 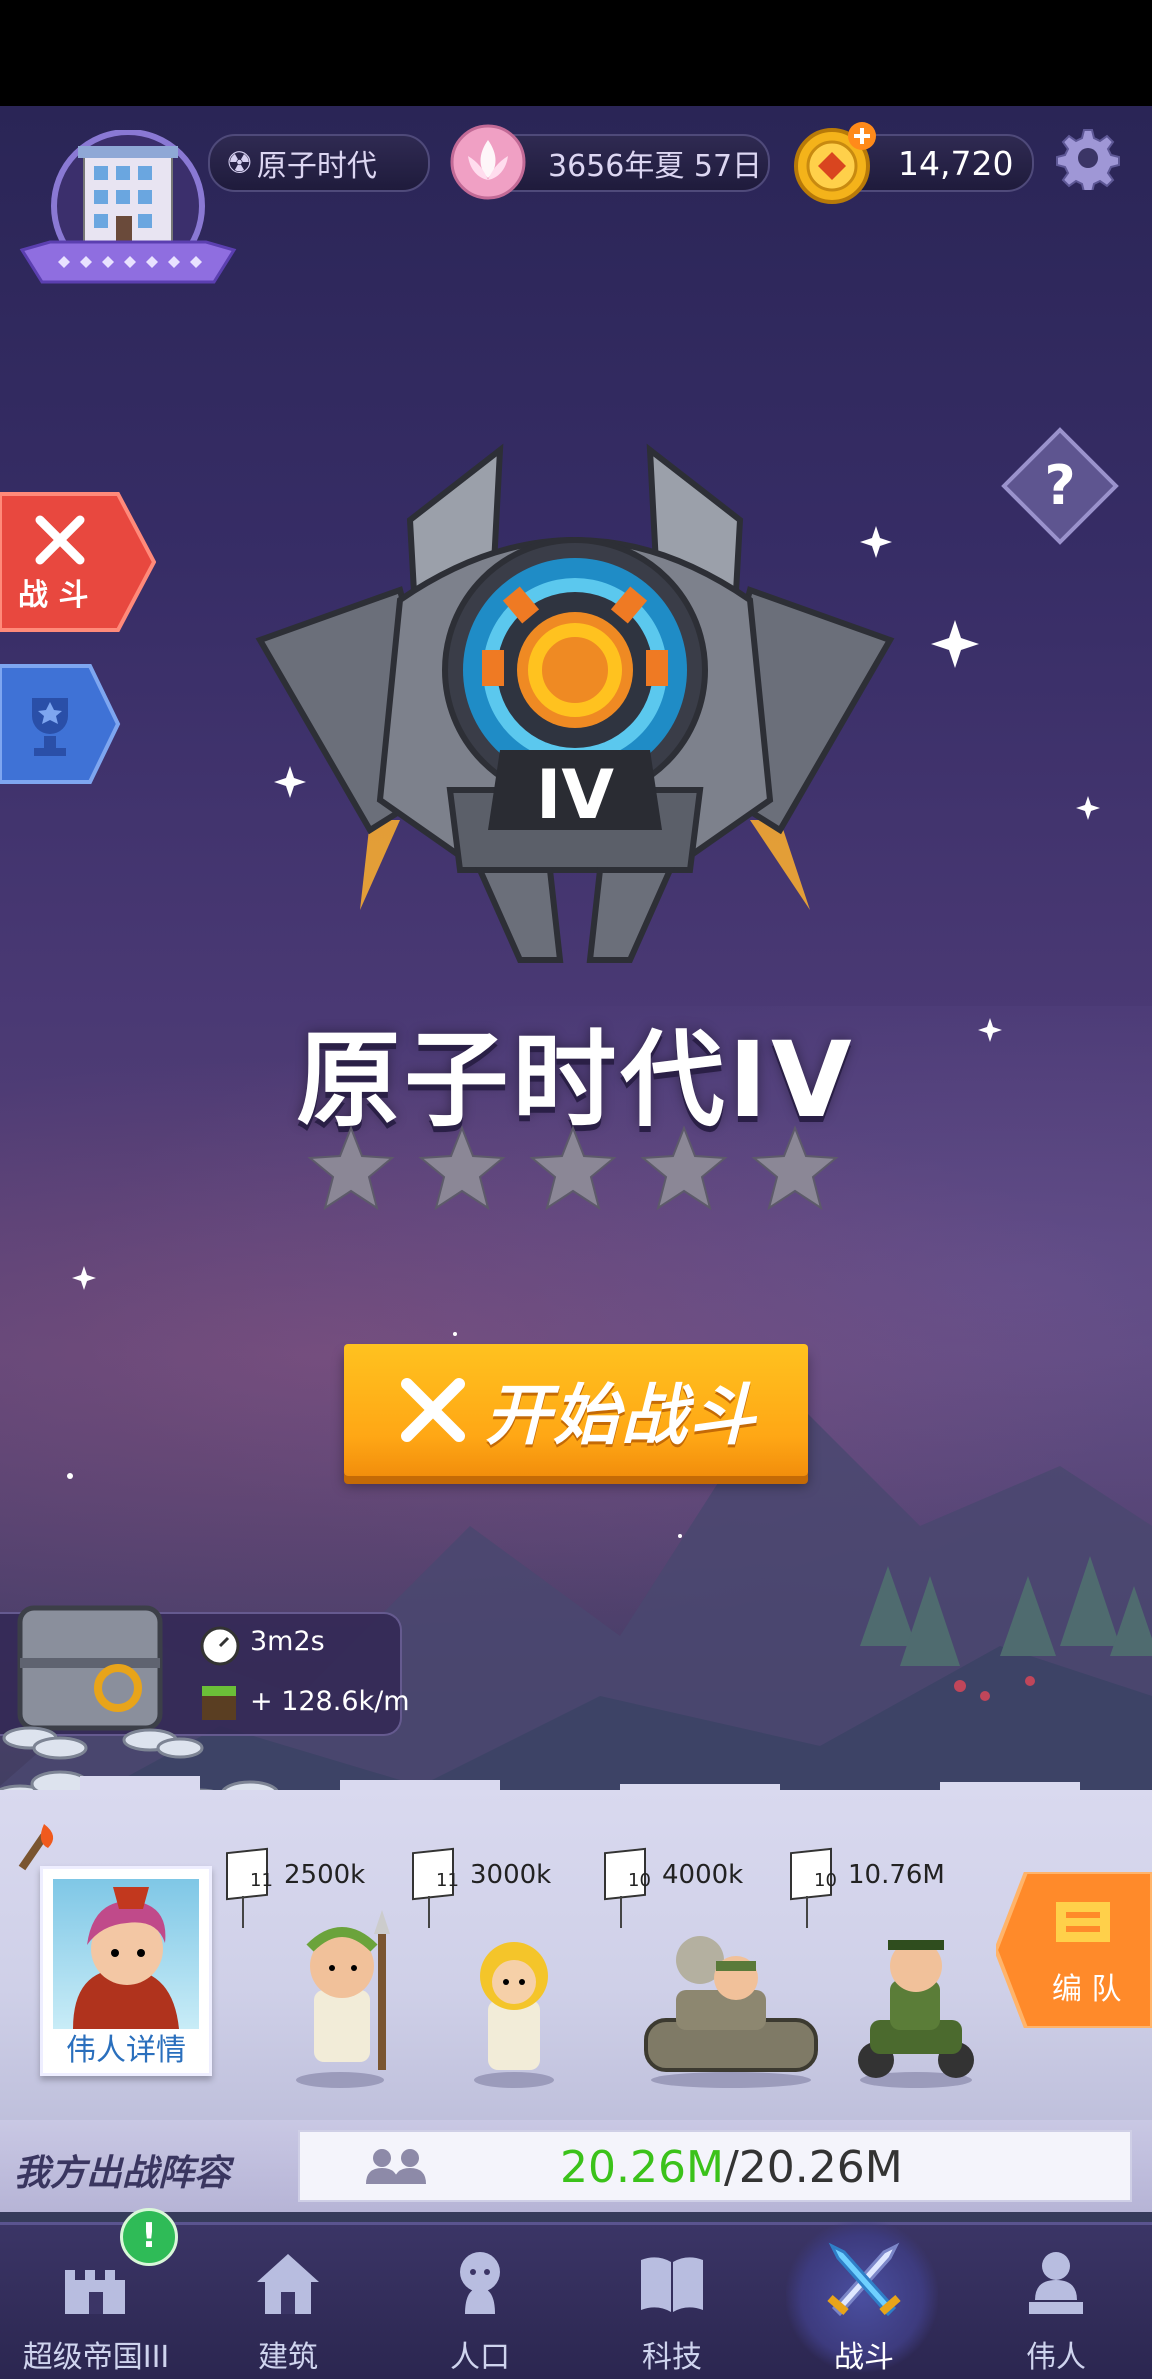 What do you see at coordinates (239, 163) in the screenshot?
I see `atom-icon: ☢` at bounding box center [239, 163].